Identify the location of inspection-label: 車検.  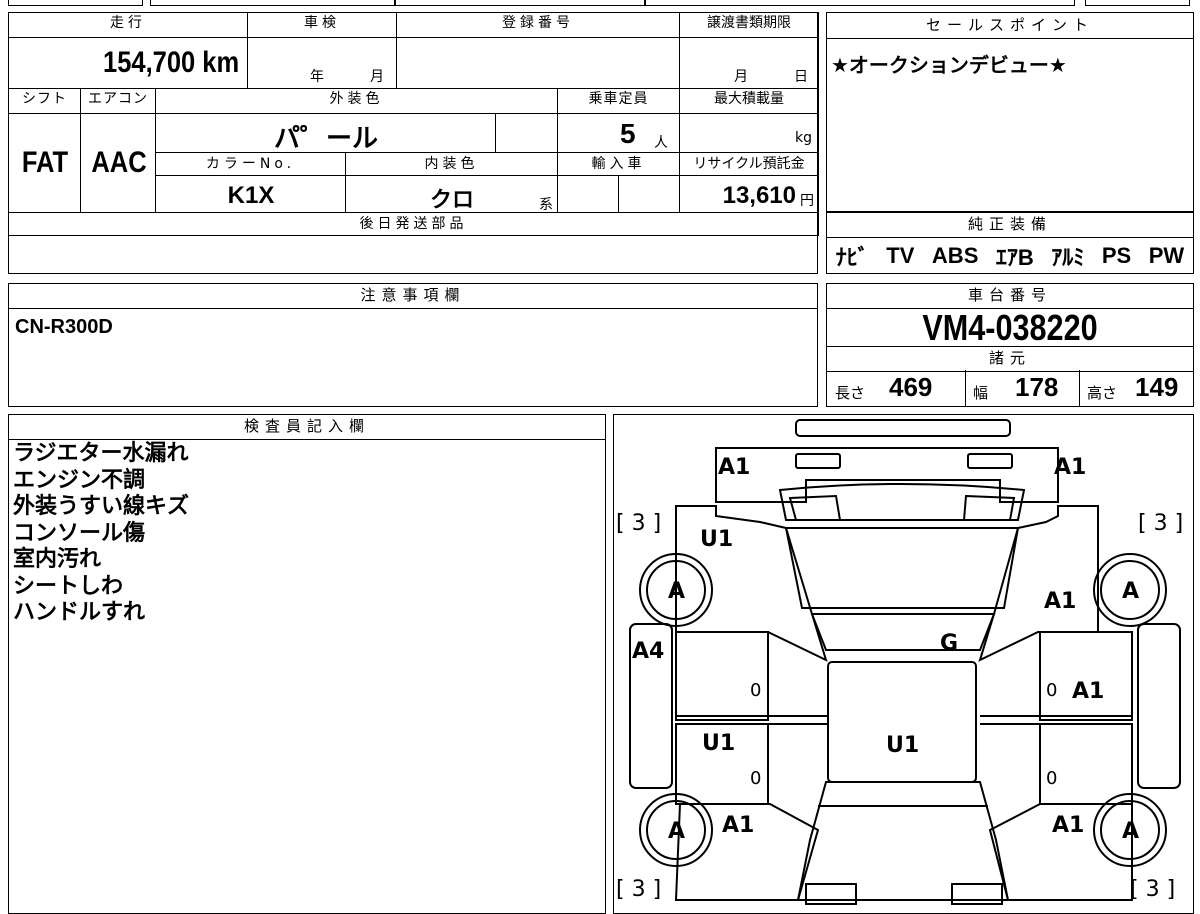
(322, 25).